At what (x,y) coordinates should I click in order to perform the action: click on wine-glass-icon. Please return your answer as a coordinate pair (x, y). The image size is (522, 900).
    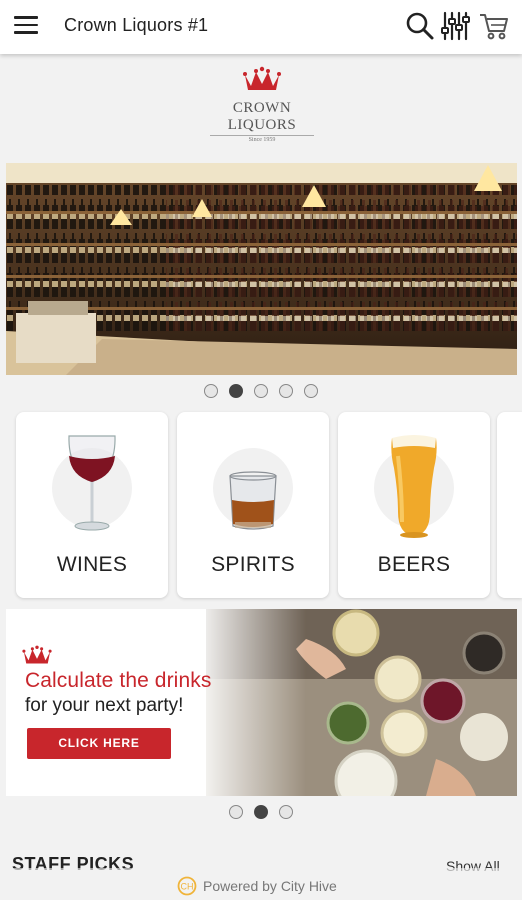
    Looking at the image, I should click on (92, 483).